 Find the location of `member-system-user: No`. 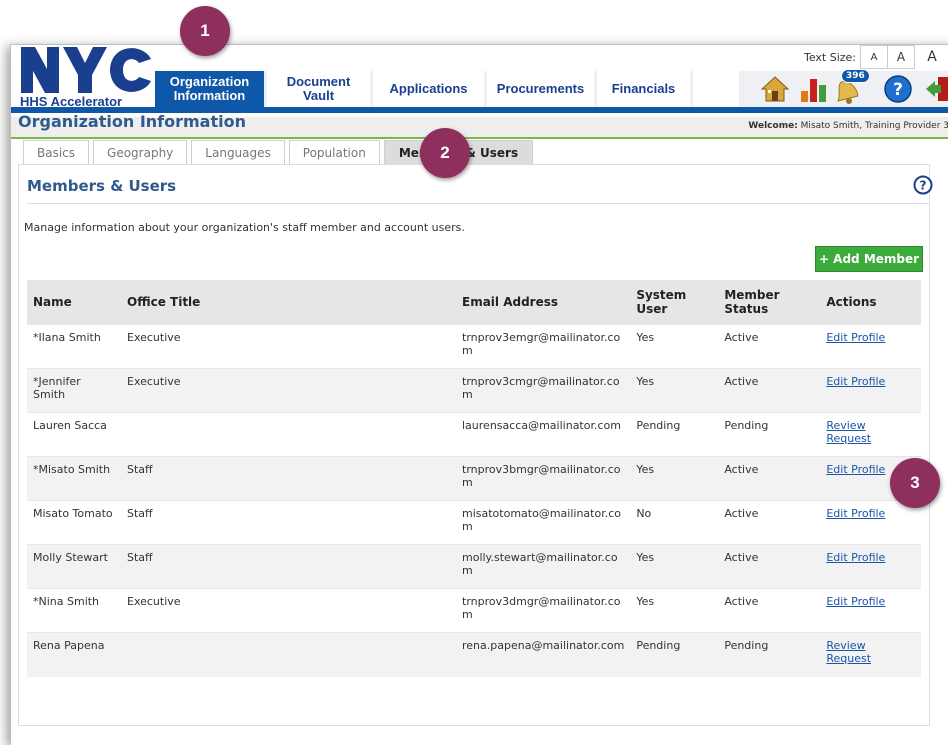

member-system-user: No is located at coordinates (644, 513).